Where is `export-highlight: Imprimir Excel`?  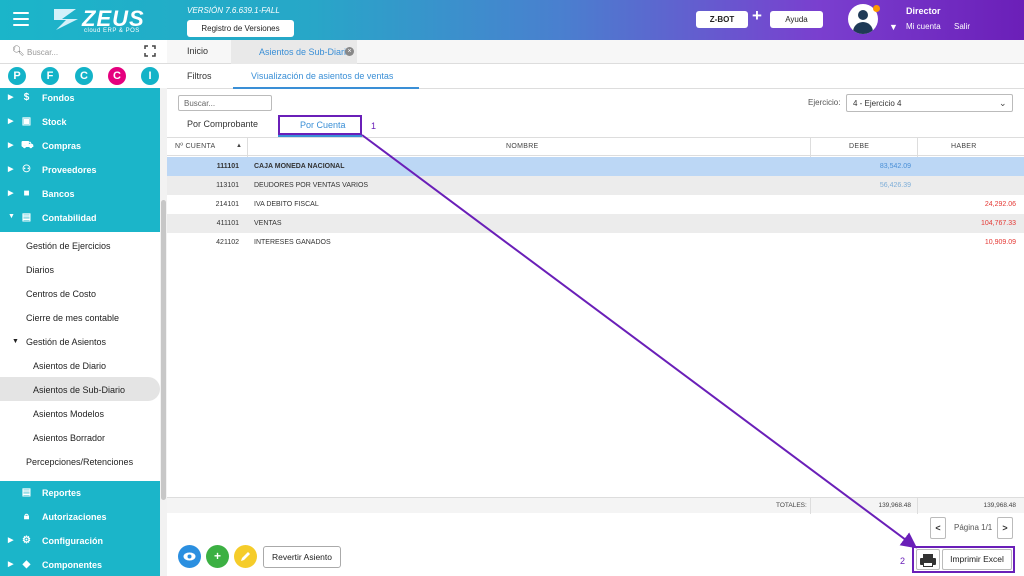 export-highlight: Imprimir Excel is located at coordinates (963, 559).